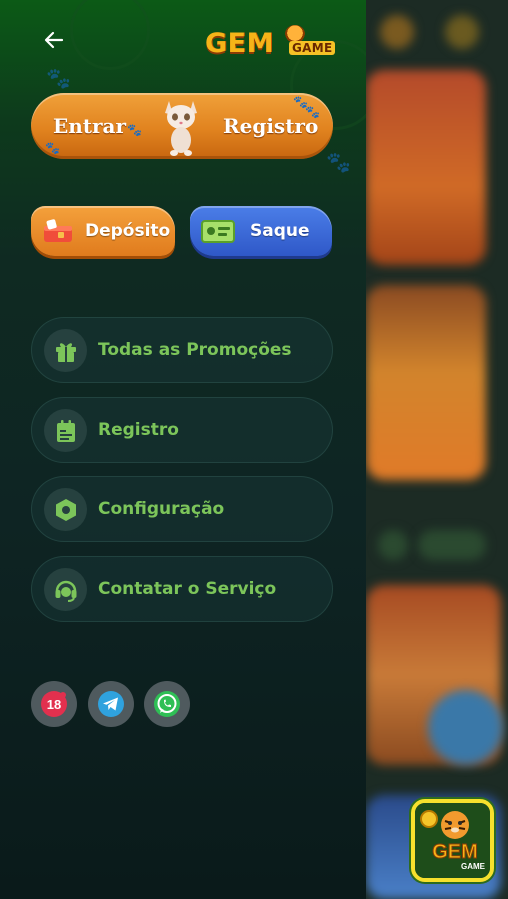 Image resolution: width=508 pixels, height=899 pixels. What do you see at coordinates (187, 589) in the screenshot?
I see `menu-item-label: Contatar o Serviço` at bounding box center [187, 589].